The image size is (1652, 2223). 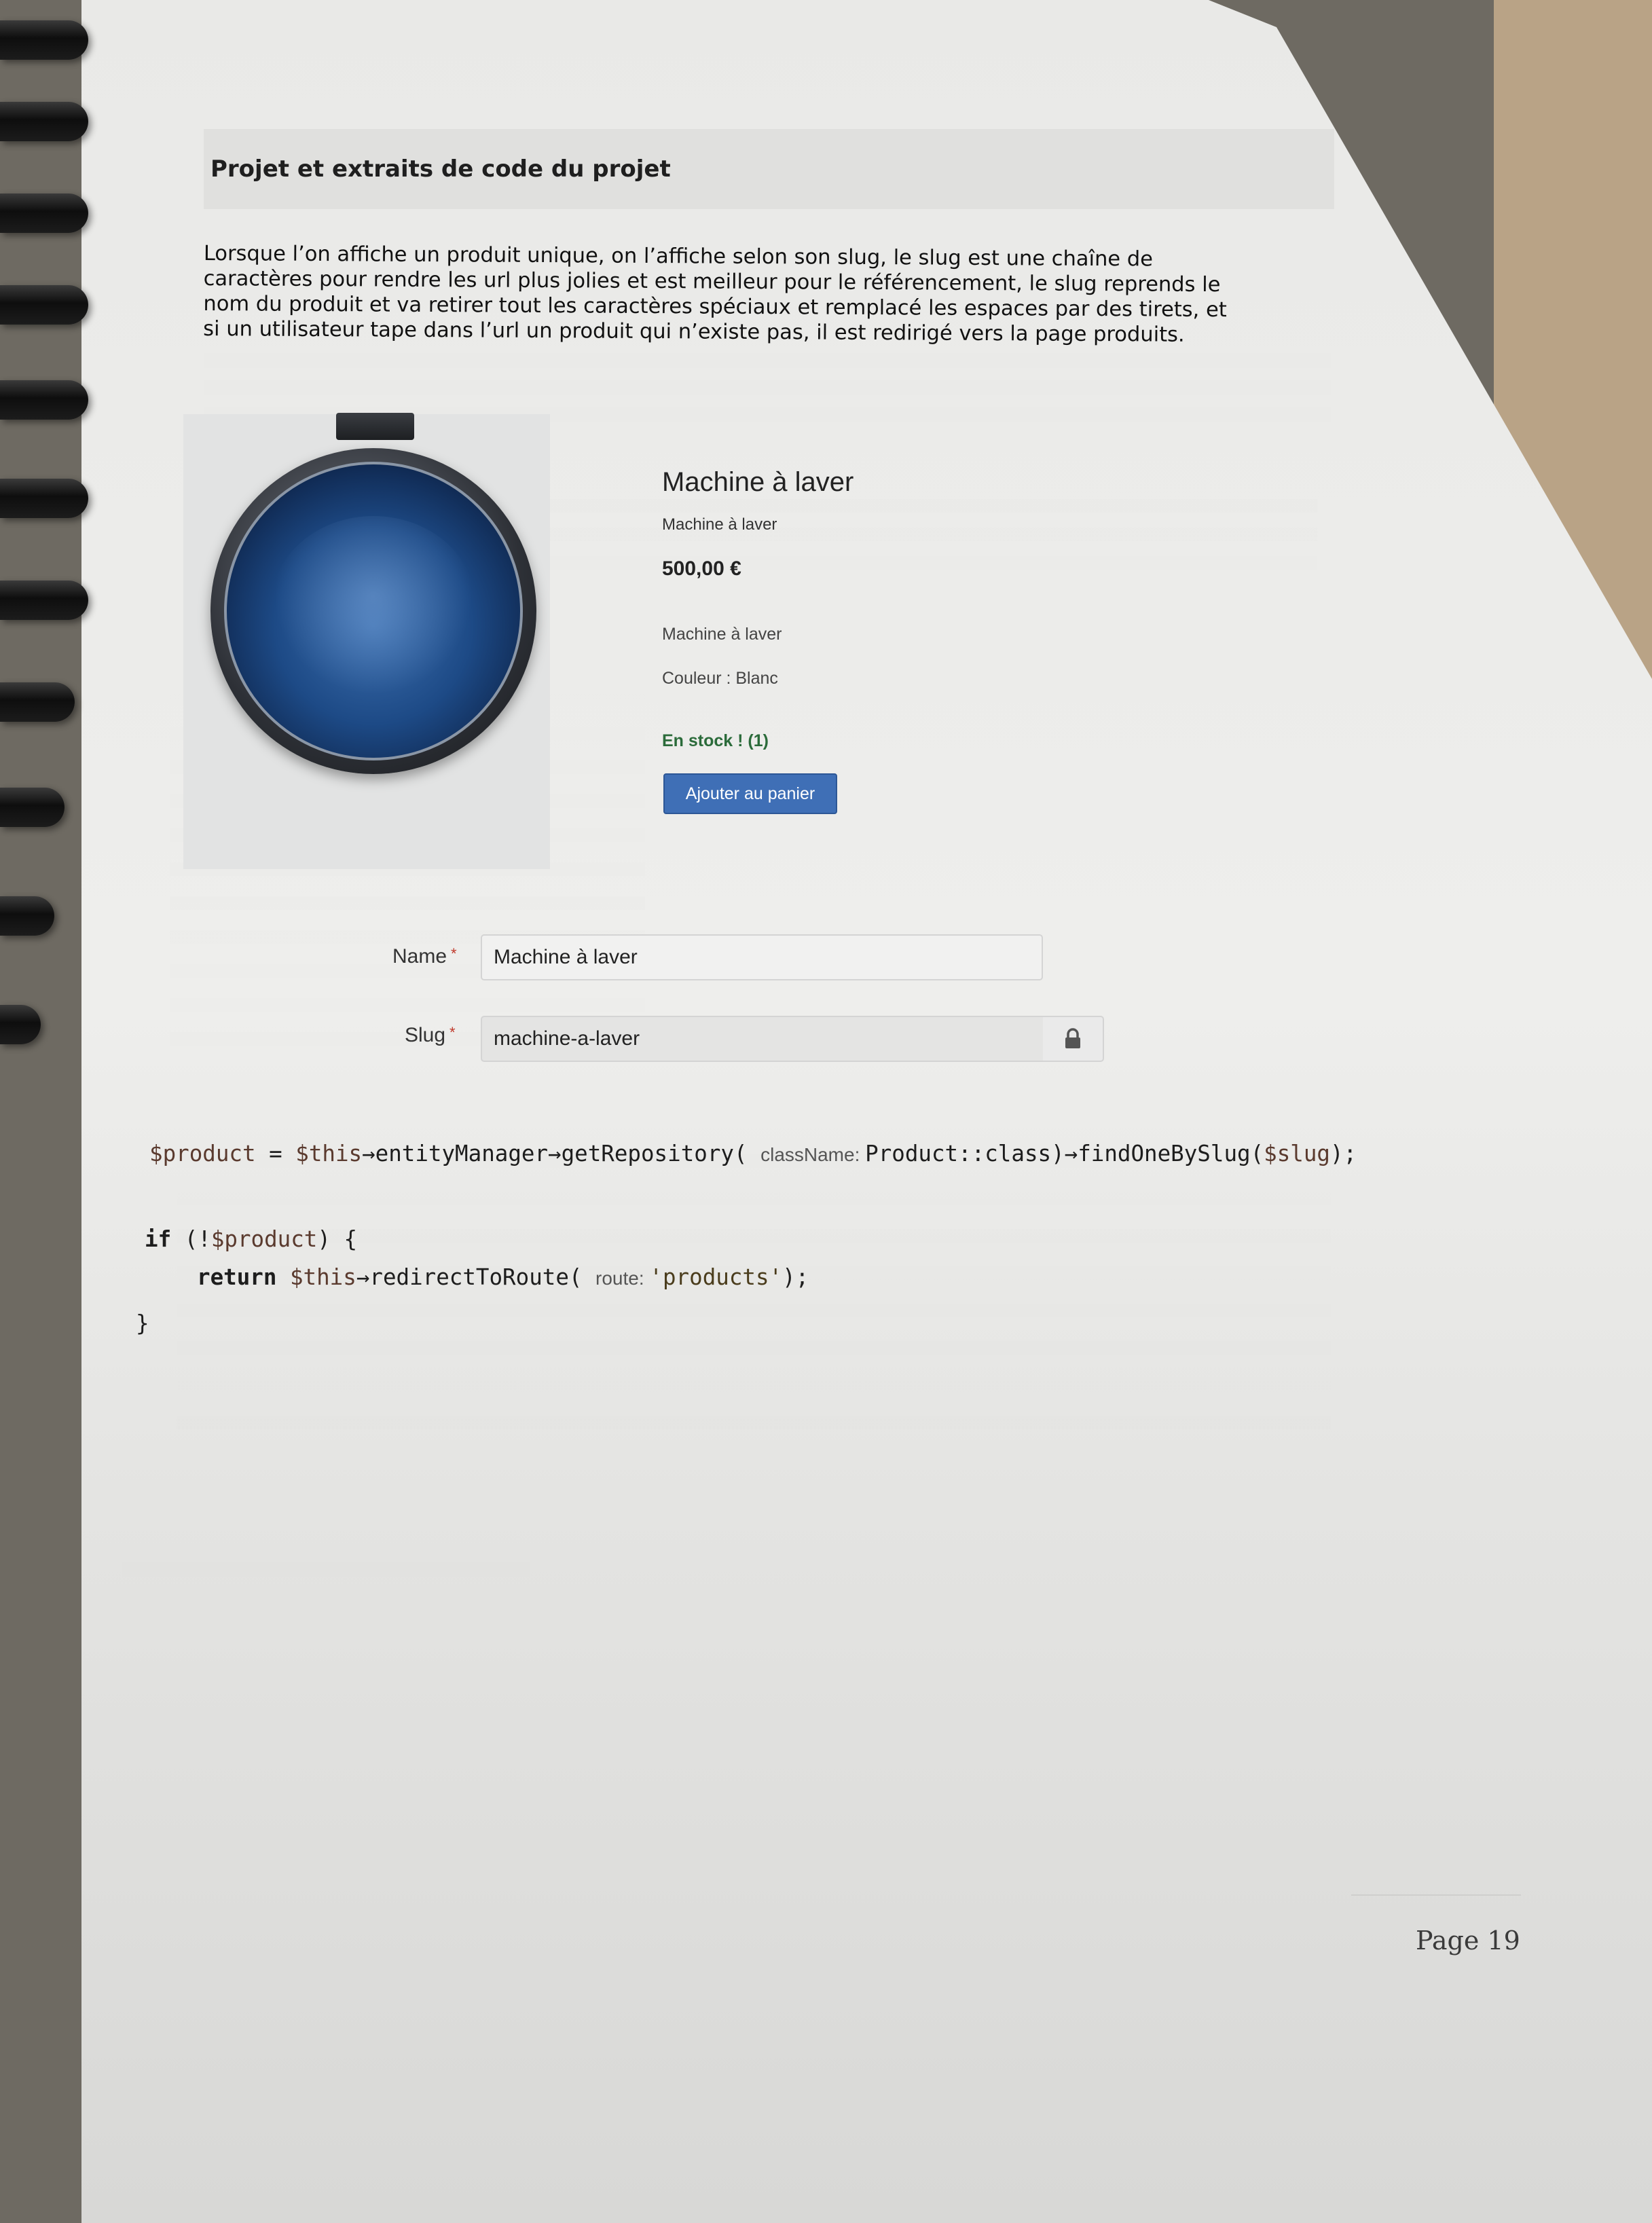 What do you see at coordinates (373, 604) in the screenshot?
I see `washer-drum-highlight` at bounding box center [373, 604].